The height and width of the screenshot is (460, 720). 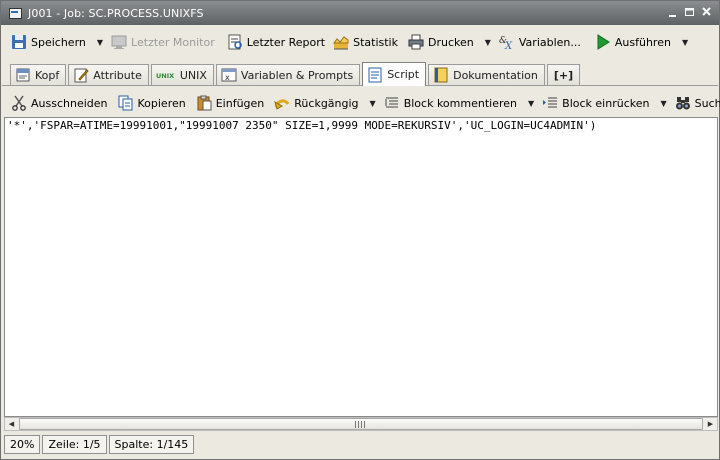 I want to click on tab-script-label: Script, so click(x=403, y=74).